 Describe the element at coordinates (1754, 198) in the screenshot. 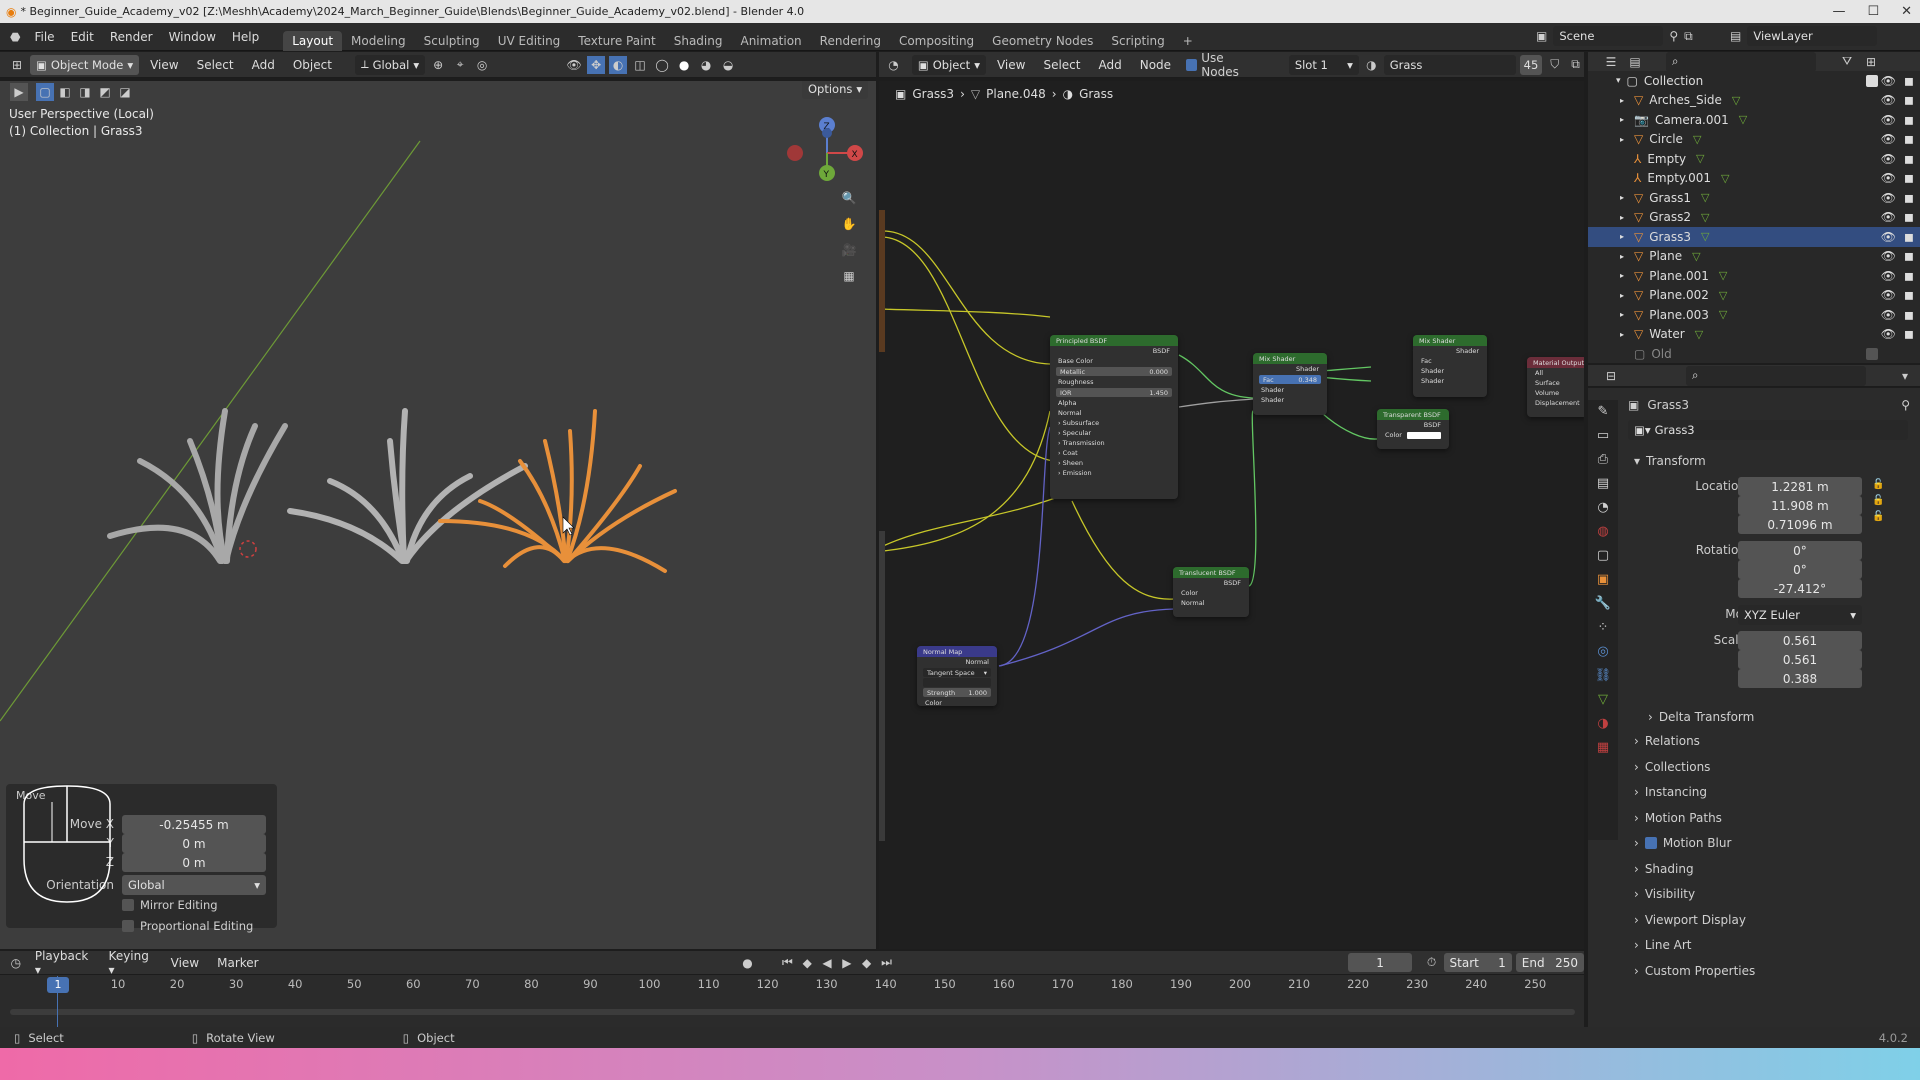

I see `outliner-item: ▸ ▽ Grass1 ▽ 👁 ◼` at that location.